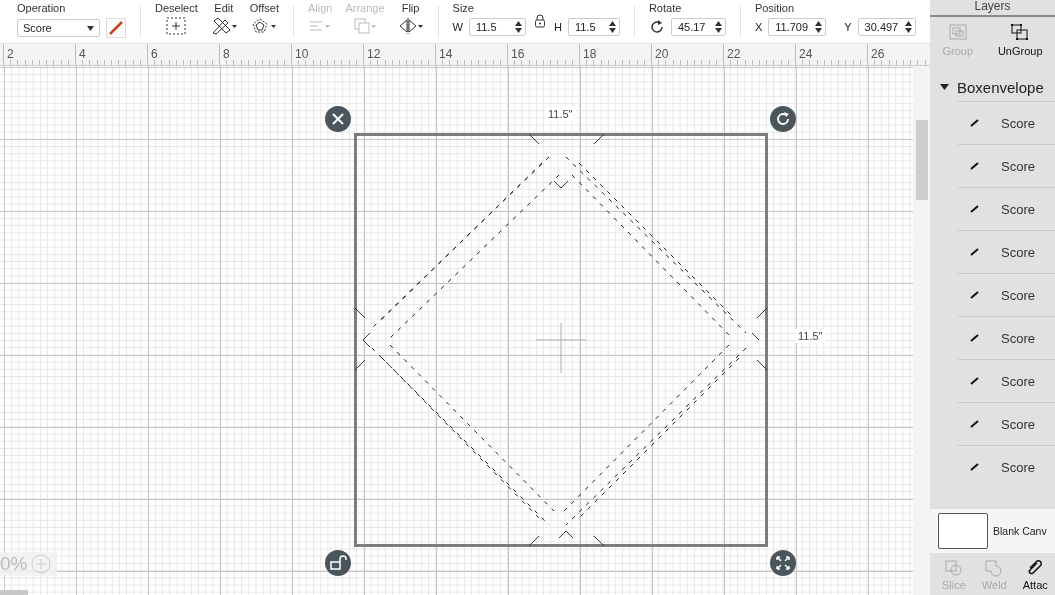 Image resolution: width=1055 pixels, height=595 pixels. Describe the element at coordinates (338, 119) in the screenshot. I see `close-button` at that location.